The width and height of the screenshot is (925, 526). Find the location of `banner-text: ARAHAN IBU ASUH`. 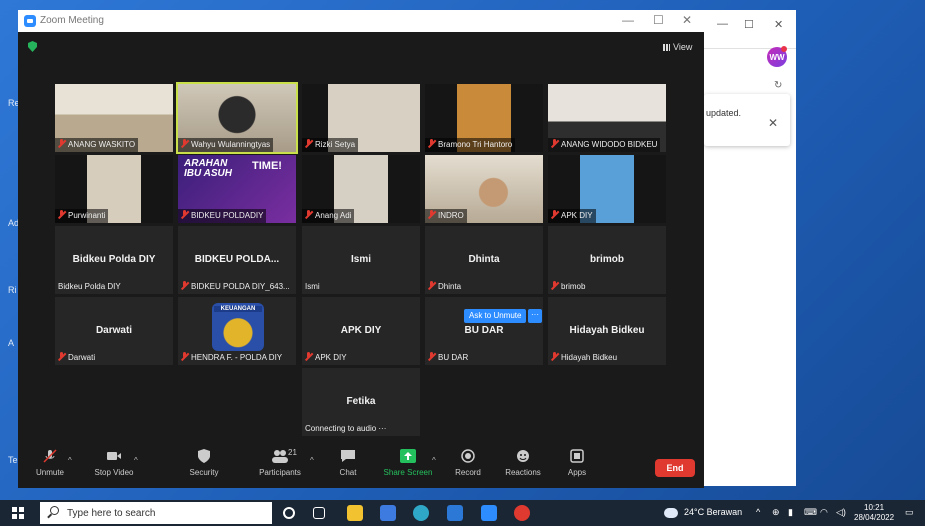

banner-text: ARAHAN IBU ASUH is located at coordinates (208, 168).